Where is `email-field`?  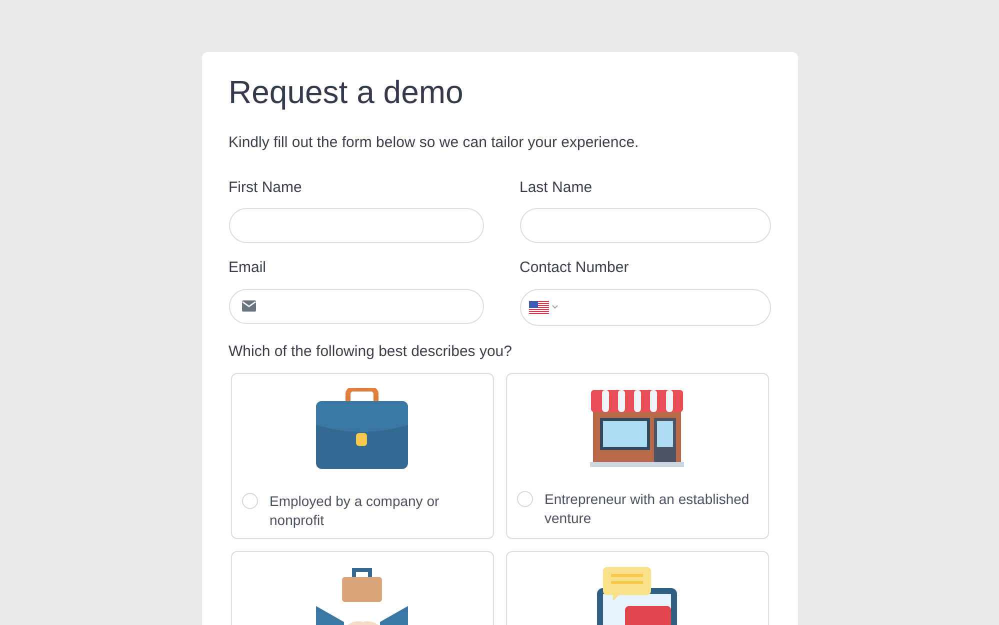
email-field is located at coordinates (356, 306).